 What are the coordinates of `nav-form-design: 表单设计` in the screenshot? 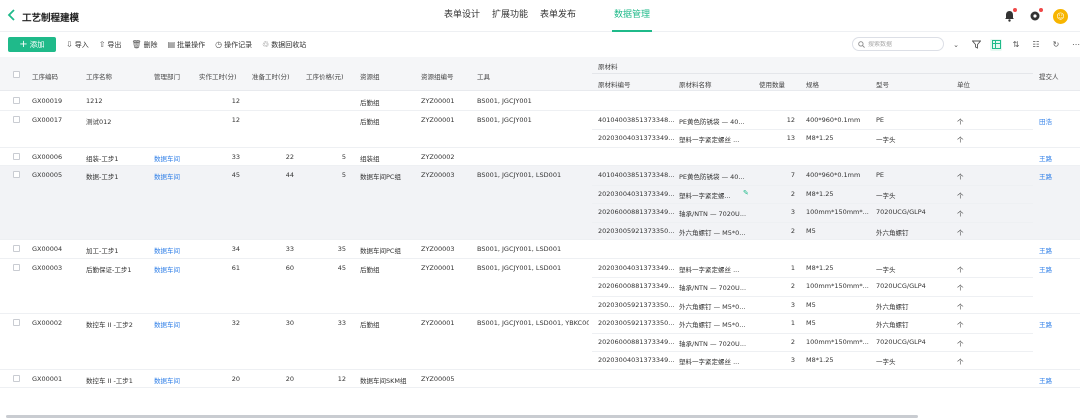 It's located at (462, 16).